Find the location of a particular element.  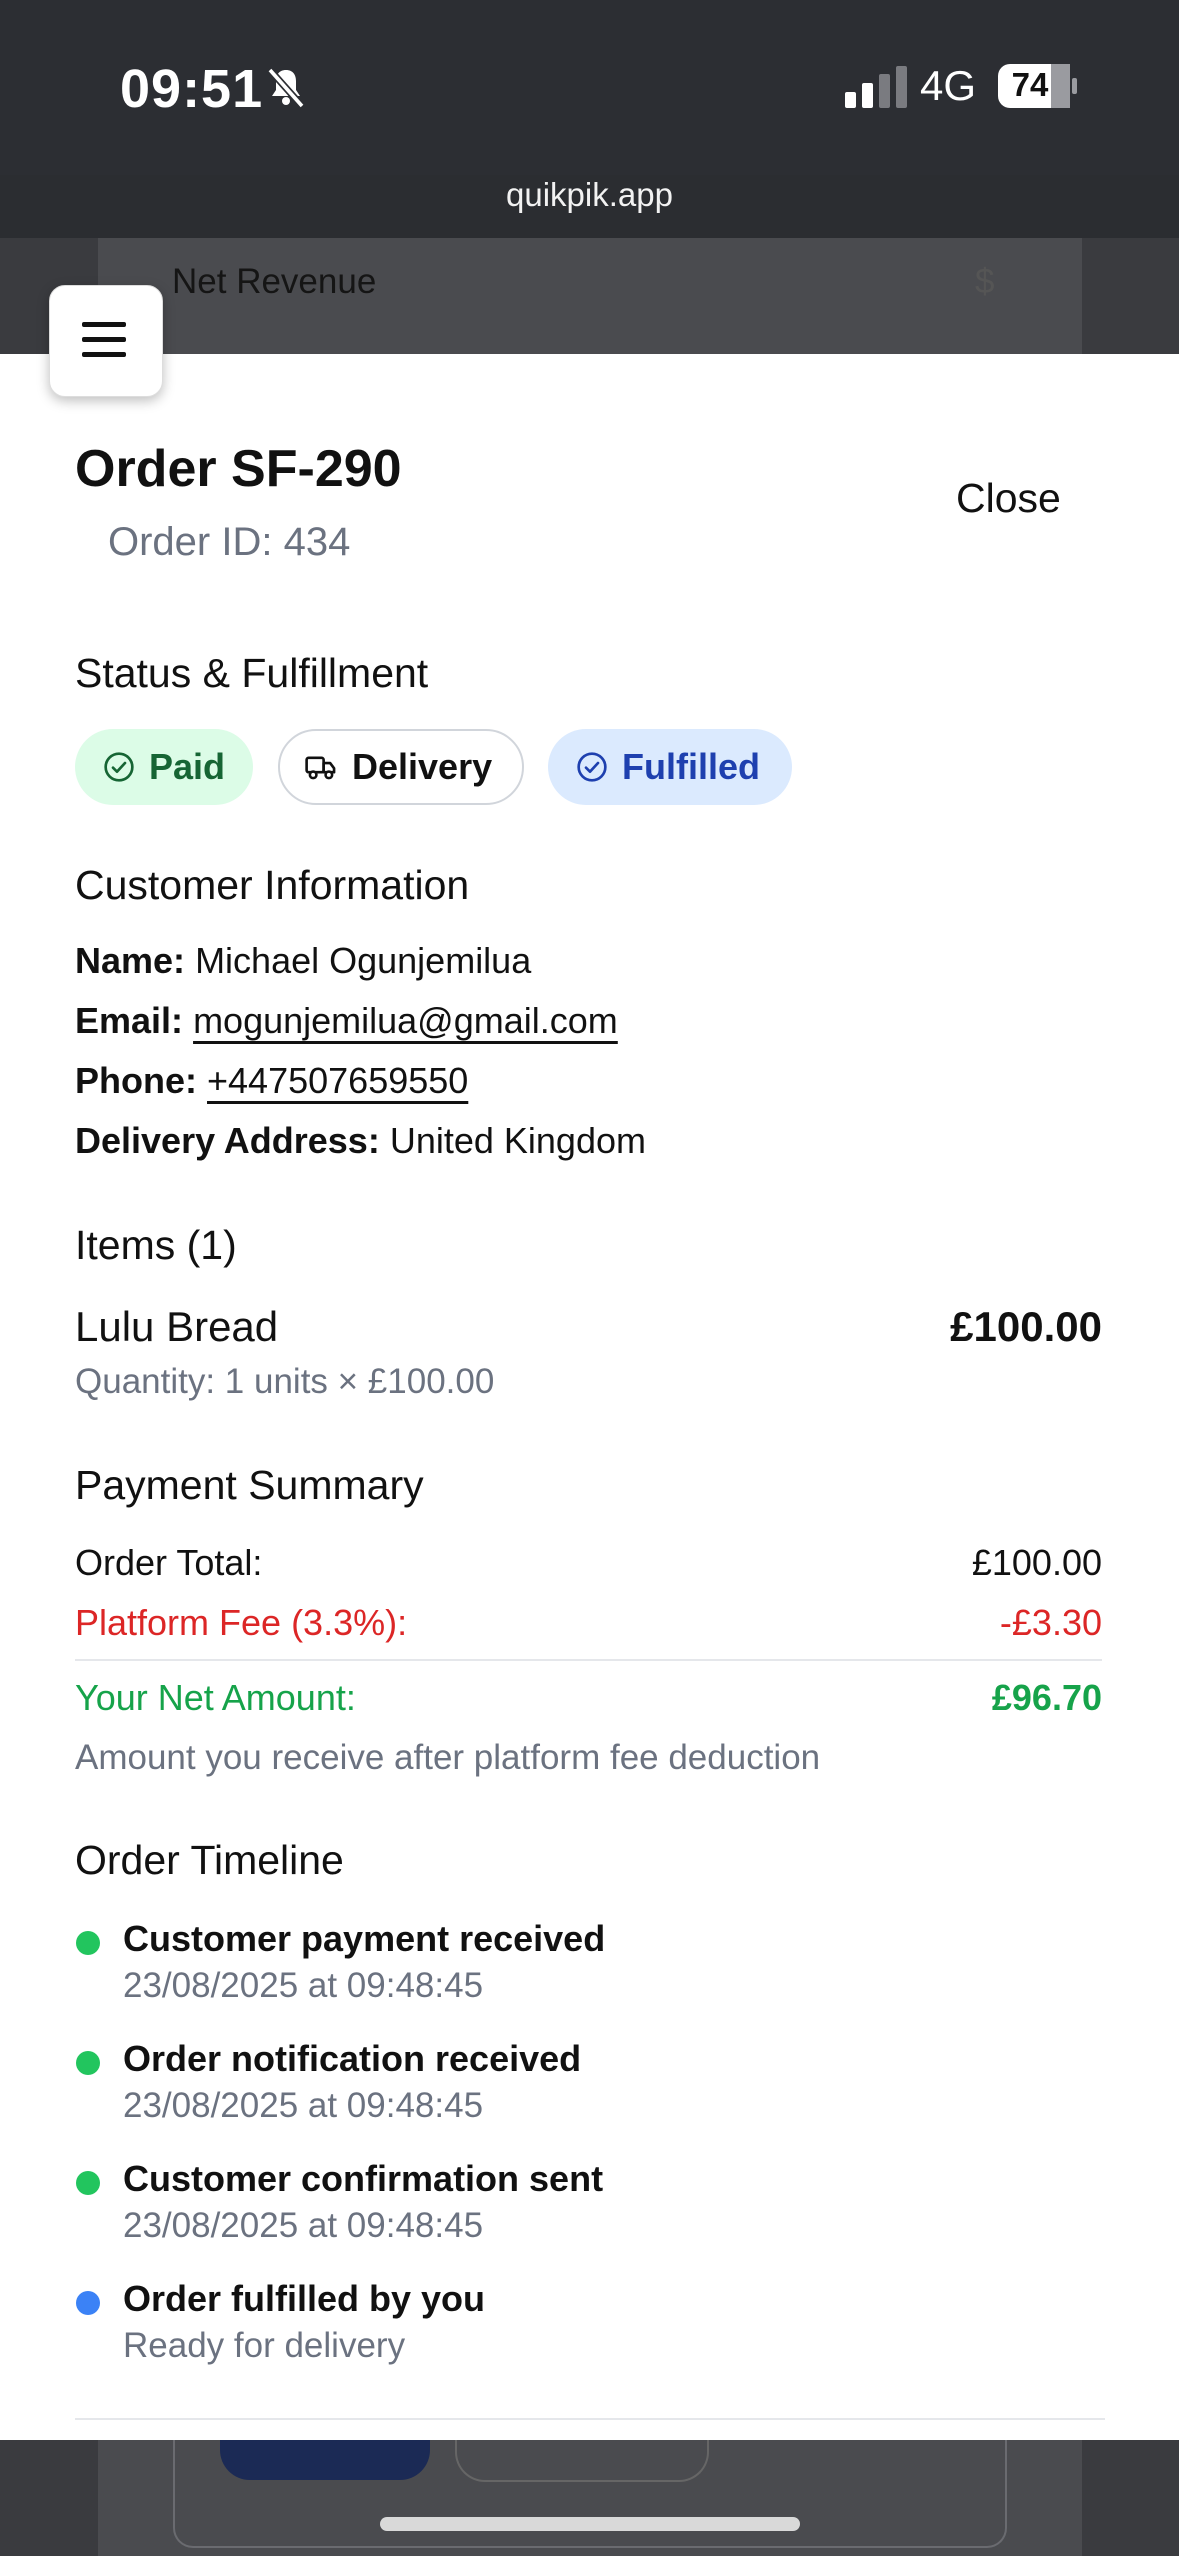

items-heading: Items (1) is located at coordinates (156, 1245).